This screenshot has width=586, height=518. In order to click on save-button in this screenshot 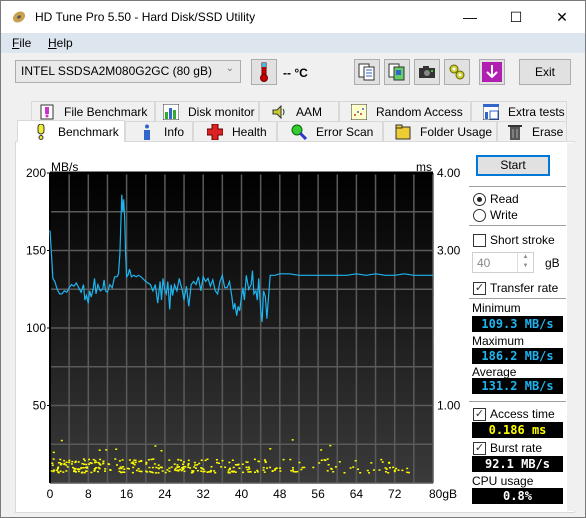, I will do `click(492, 72)`.